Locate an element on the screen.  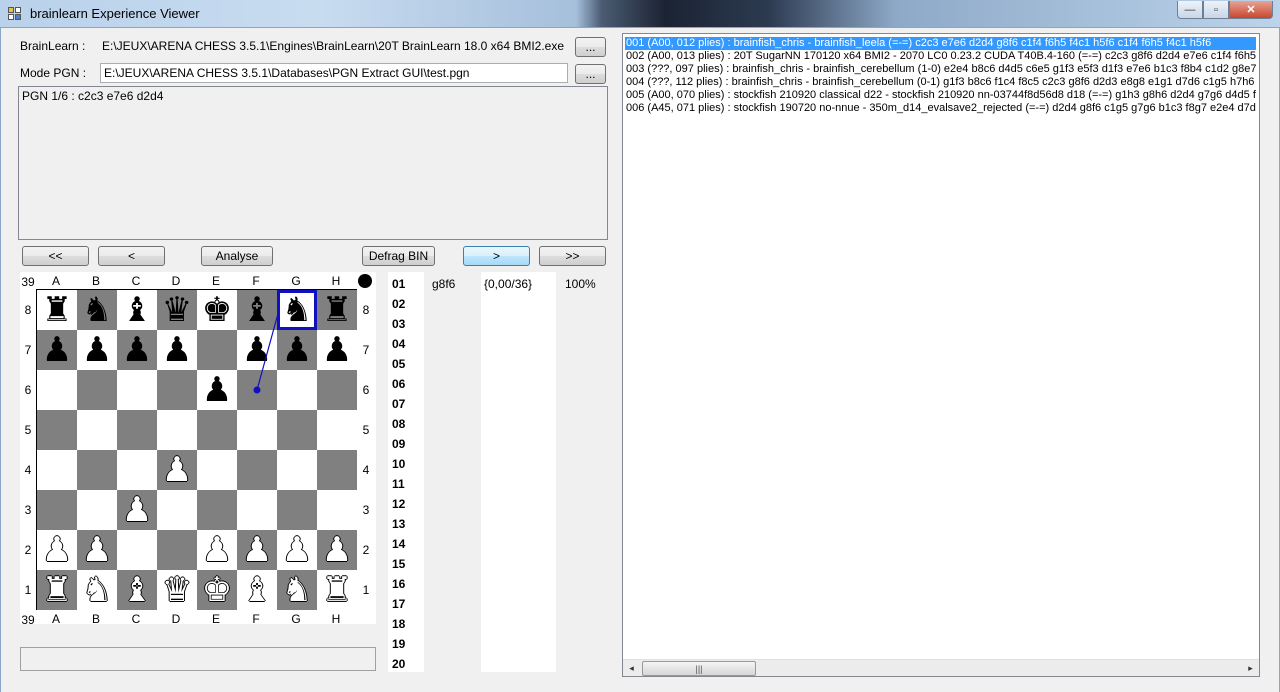
chess-board: ♜ ♞ ♝ ♛ ♚ ♝ ♞ ♜ ♟ ♟ ♟ ♟ ♟ ♟ ♟ ♟ ♟ ♟ ♟ ♟ ♟ ♟ ♟ ♟ ♜ ♞ ♝ ♛ ♚ ♝ ♞ ♜ is located at coordinates (196, 449).